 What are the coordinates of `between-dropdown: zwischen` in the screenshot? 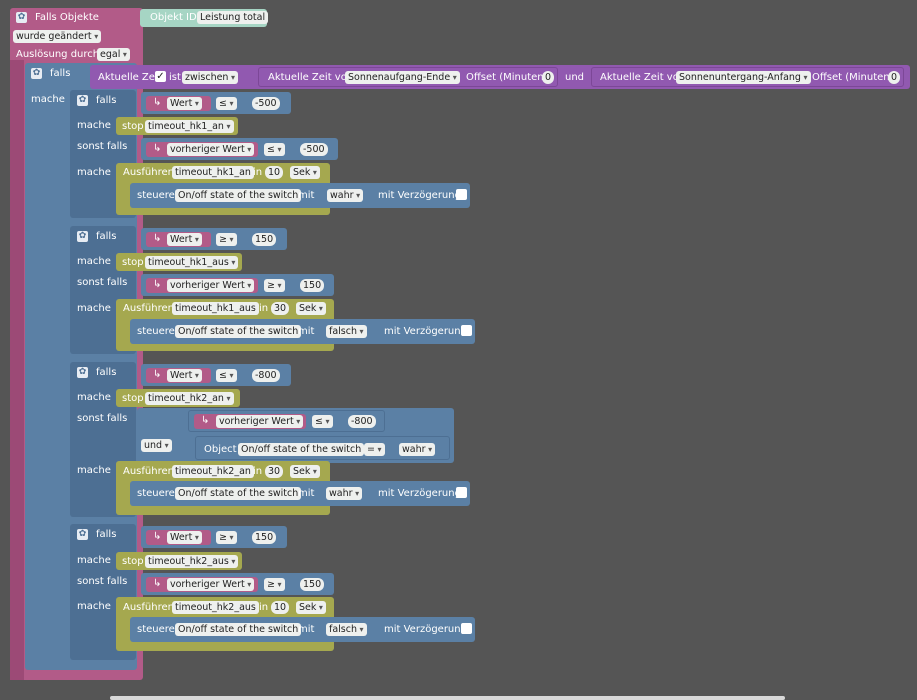 It's located at (210, 77).